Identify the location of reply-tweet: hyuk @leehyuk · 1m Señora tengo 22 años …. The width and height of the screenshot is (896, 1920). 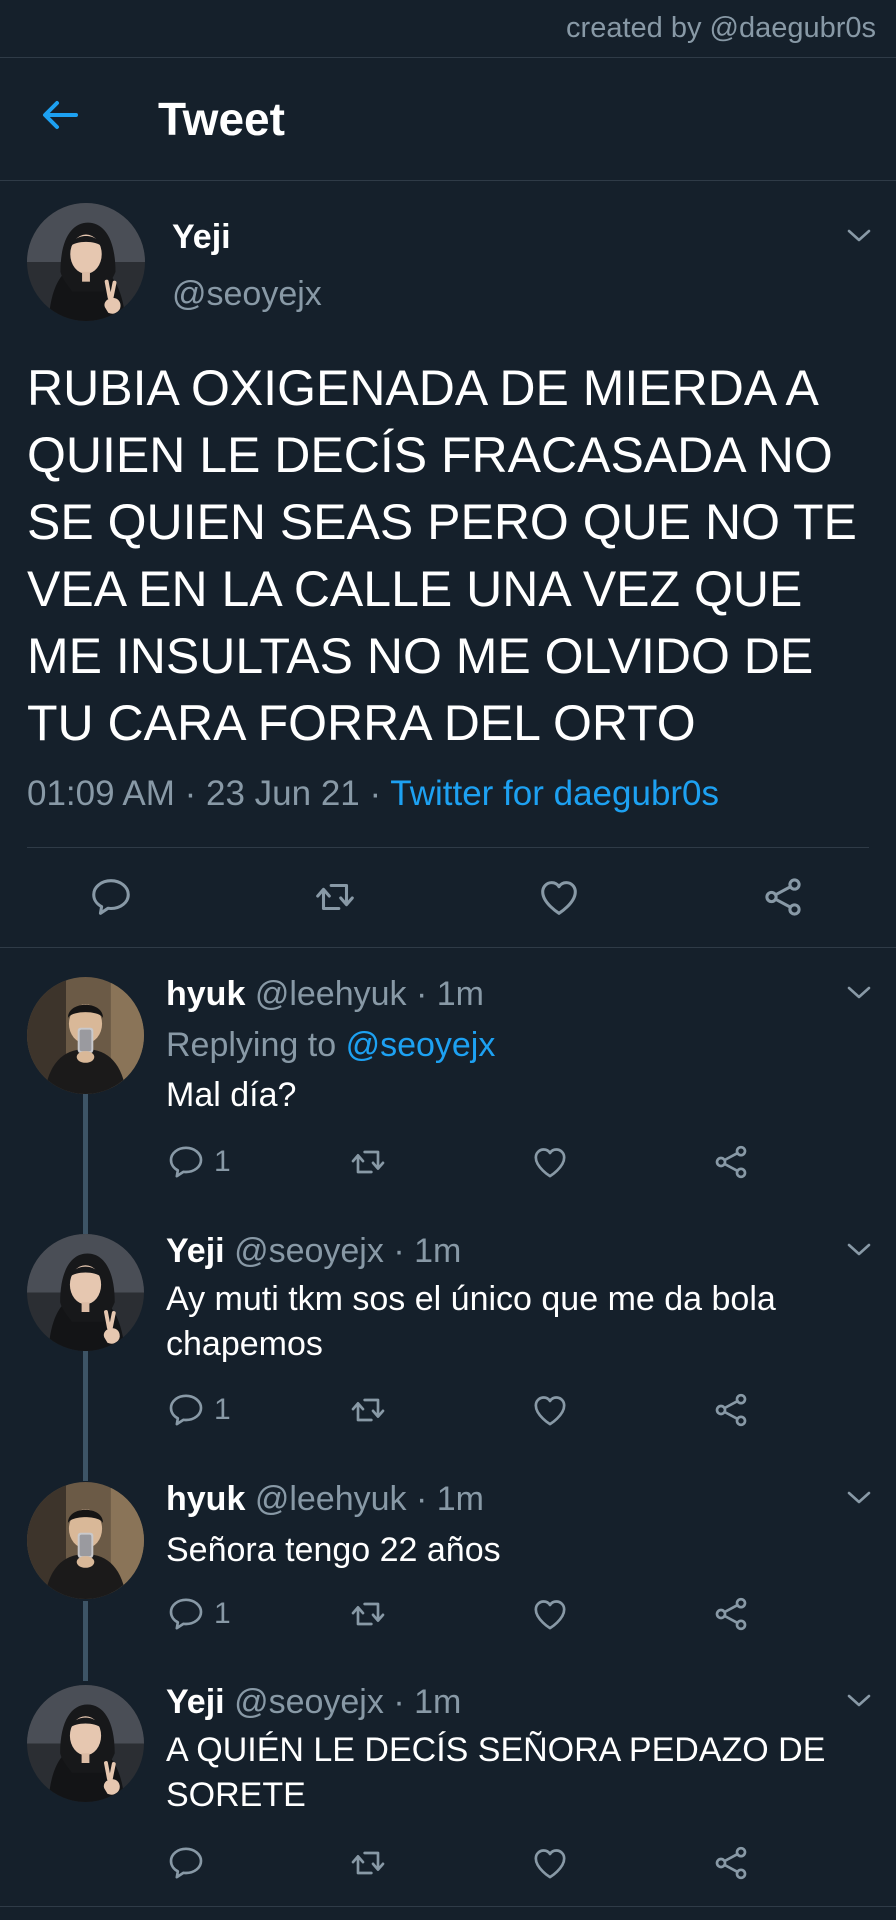
(448, 1560).